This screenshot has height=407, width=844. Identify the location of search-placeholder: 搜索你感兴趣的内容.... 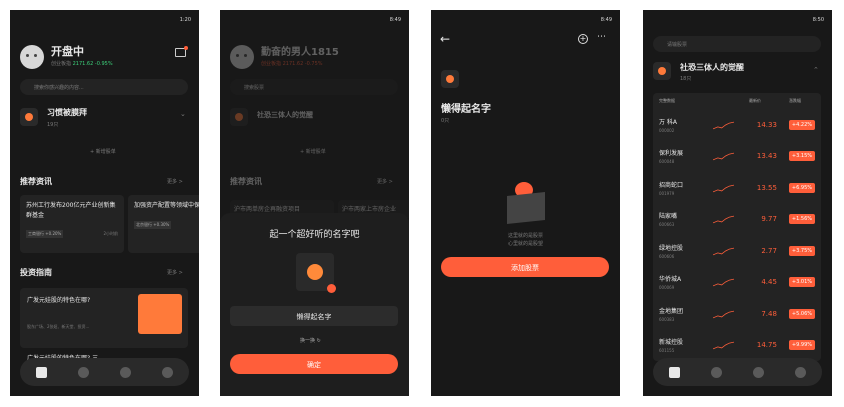
(59, 88).